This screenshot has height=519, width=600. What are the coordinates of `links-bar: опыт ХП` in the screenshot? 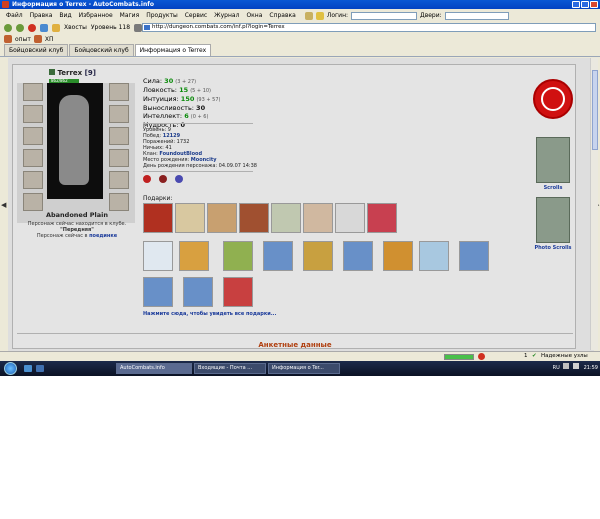 It's located at (300, 39).